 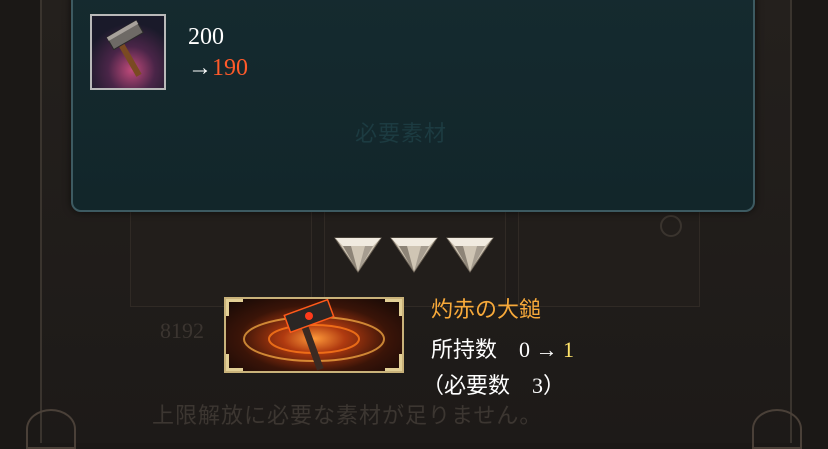 What do you see at coordinates (347, 415) in the screenshot?
I see `background-message: 上限解放に必要な素材が足りません。` at bounding box center [347, 415].